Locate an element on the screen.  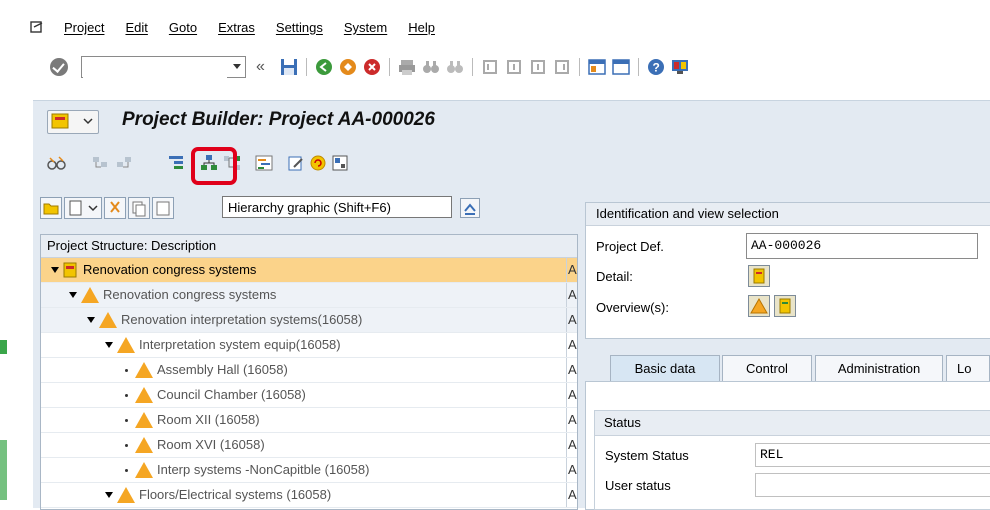
tree-row-label: Assembly Hall (16058) is located at coordinates (222, 369).